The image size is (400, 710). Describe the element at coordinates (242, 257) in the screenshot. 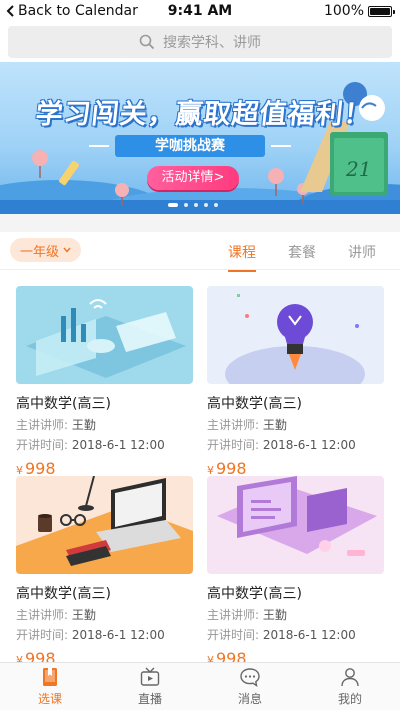

I see `tab-courses: 课程` at that location.